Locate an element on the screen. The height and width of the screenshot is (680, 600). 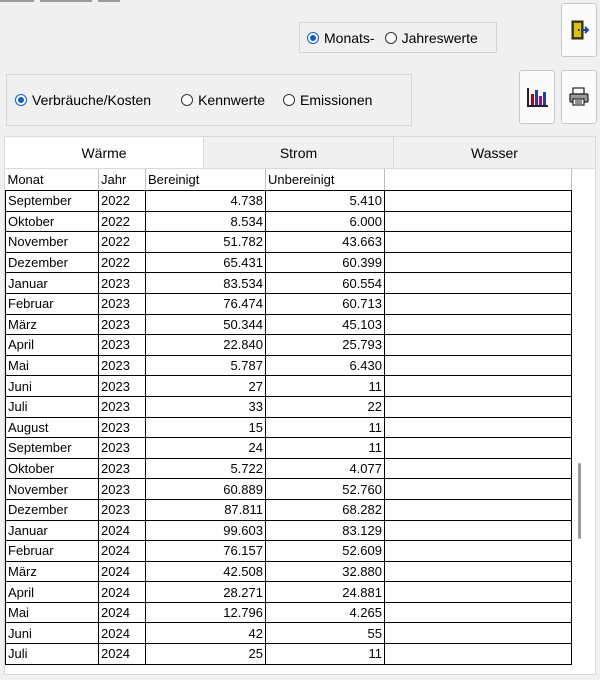
table-row: Juli 2024 25 11 is located at coordinates (288, 654).